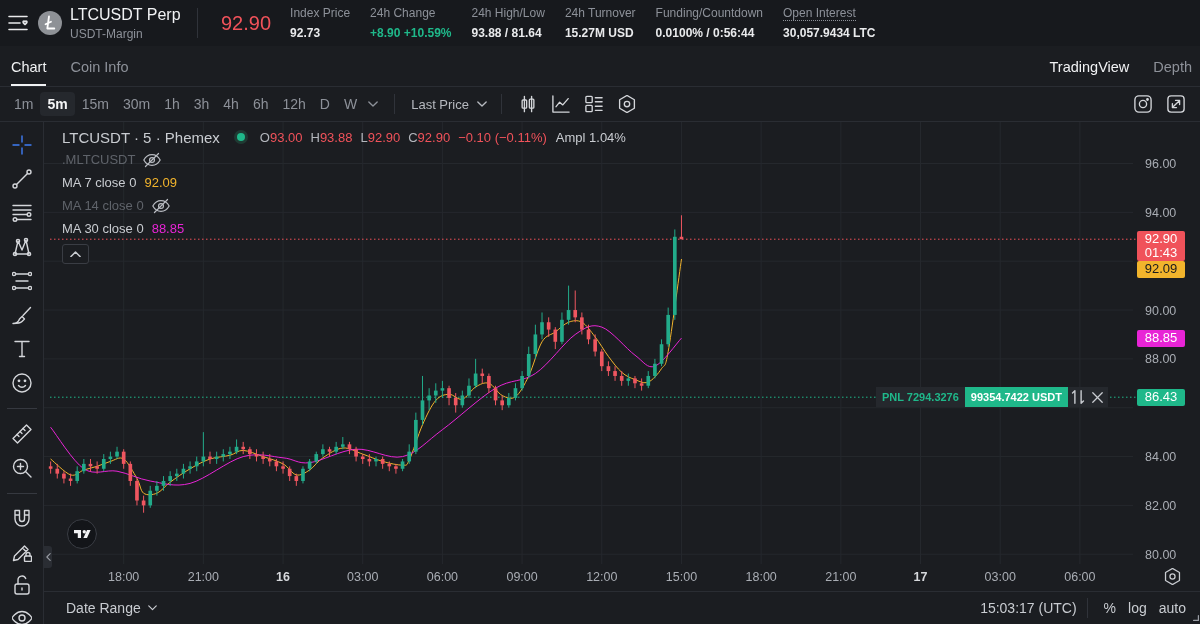 The height and width of the screenshot is (624, 1200). I want to click on time-axis-label: 17, so click(920, 577).